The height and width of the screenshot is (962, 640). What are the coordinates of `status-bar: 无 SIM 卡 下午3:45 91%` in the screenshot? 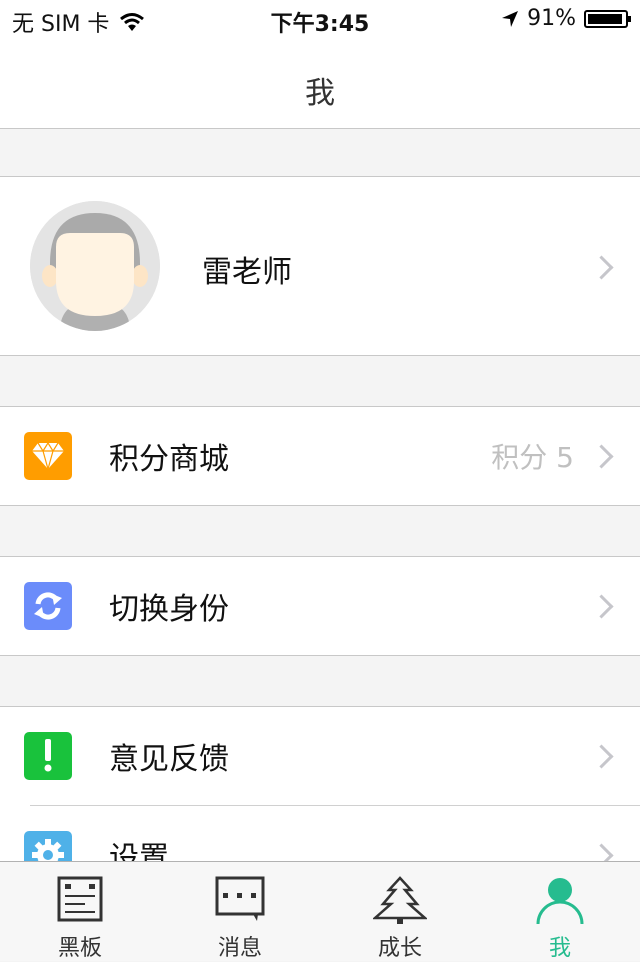 It's located at (320, 20).